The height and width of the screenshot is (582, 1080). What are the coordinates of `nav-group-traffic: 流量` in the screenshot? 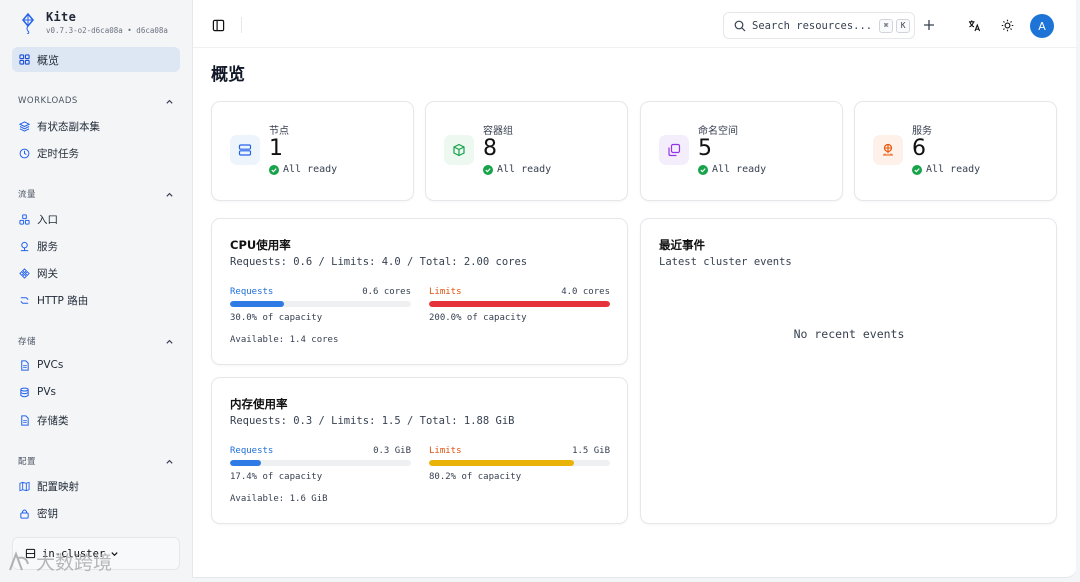 It's located at (96, 194).